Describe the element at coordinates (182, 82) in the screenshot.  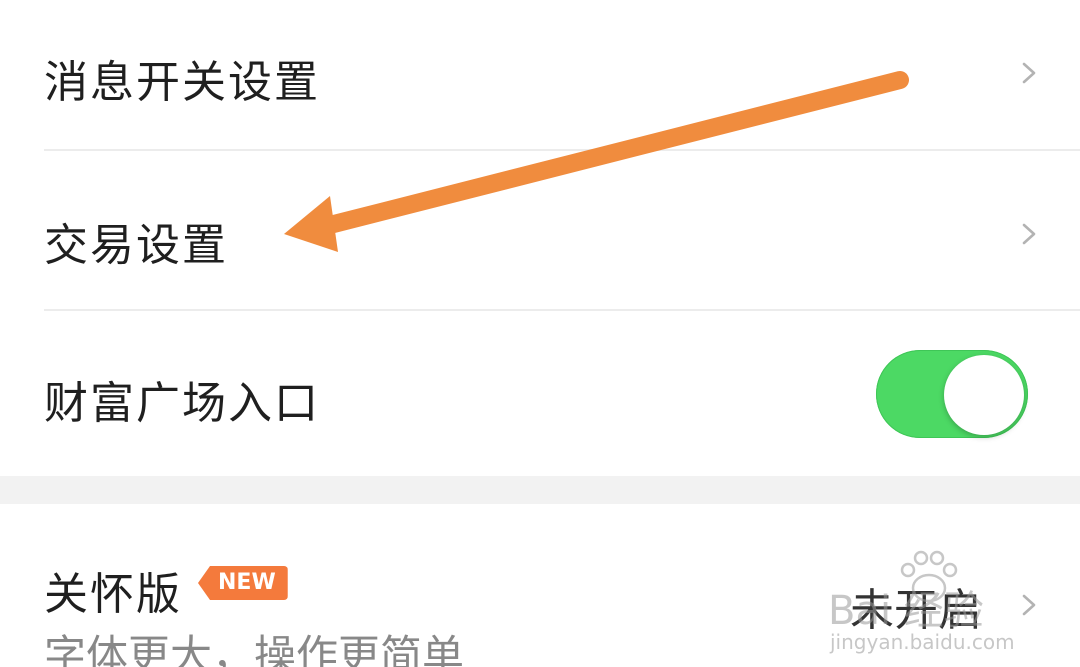
I see `settings-row-label: 消息开关设置` at that location.